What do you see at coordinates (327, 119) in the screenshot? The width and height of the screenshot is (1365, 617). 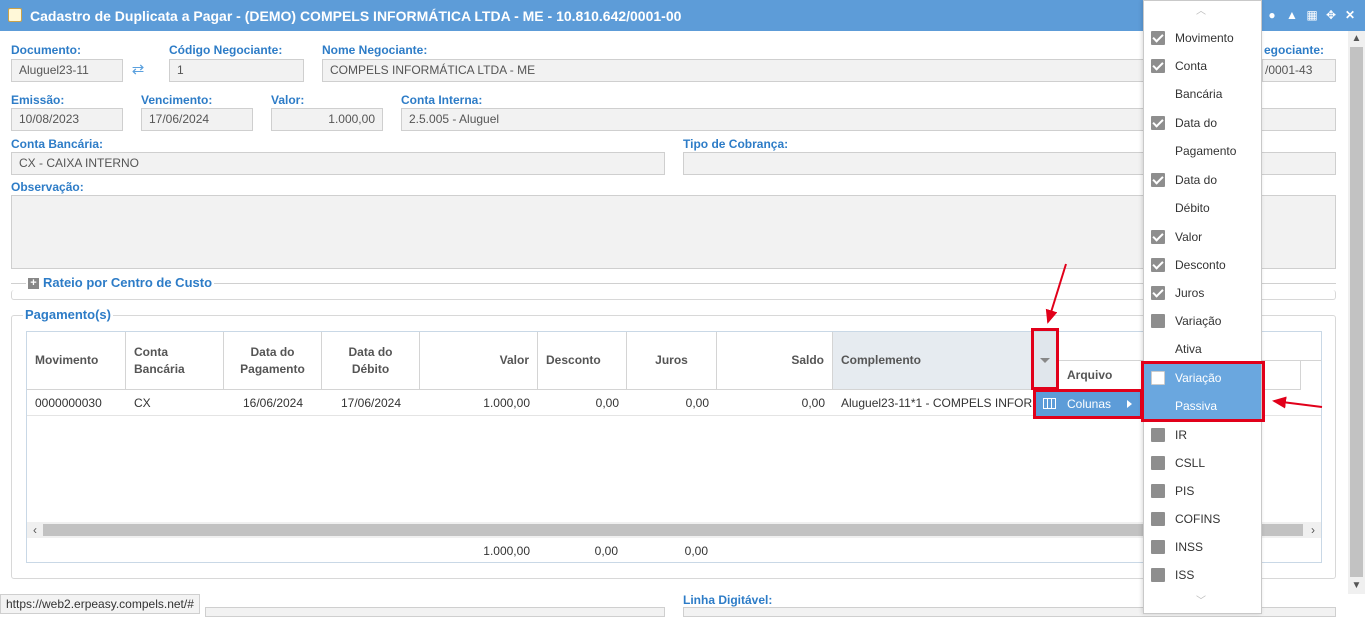 I see `valor-field: 1.000,00` at bounding box center [327, 119].